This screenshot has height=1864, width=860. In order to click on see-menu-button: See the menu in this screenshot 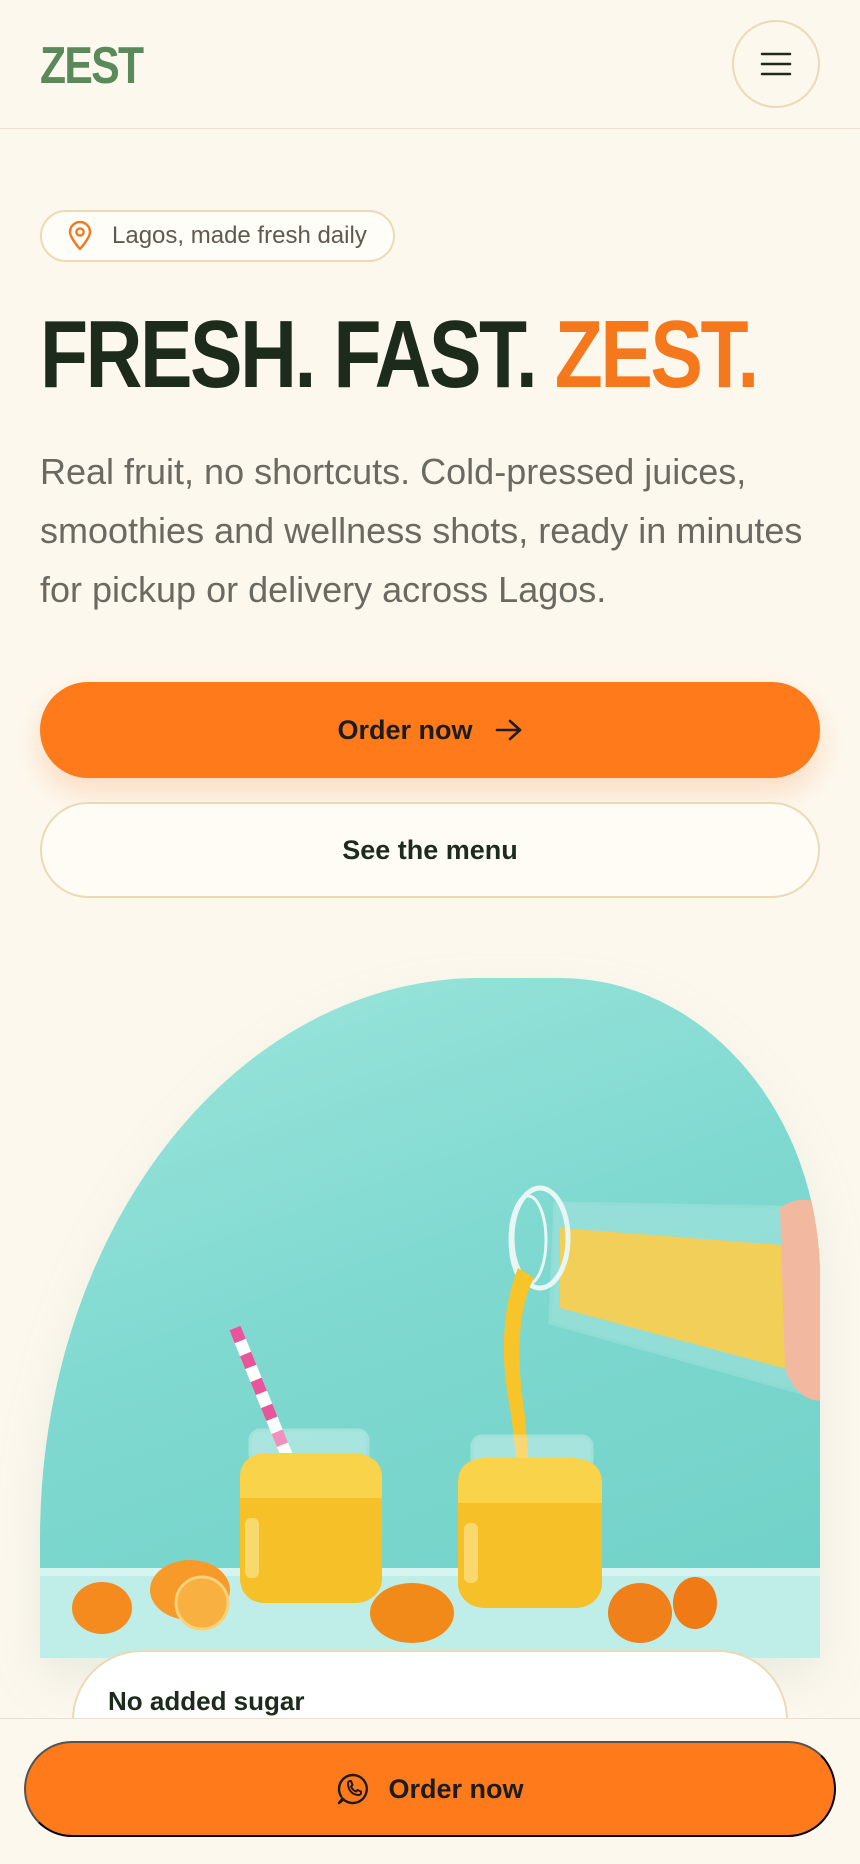, I will do `click(430, 850)`.